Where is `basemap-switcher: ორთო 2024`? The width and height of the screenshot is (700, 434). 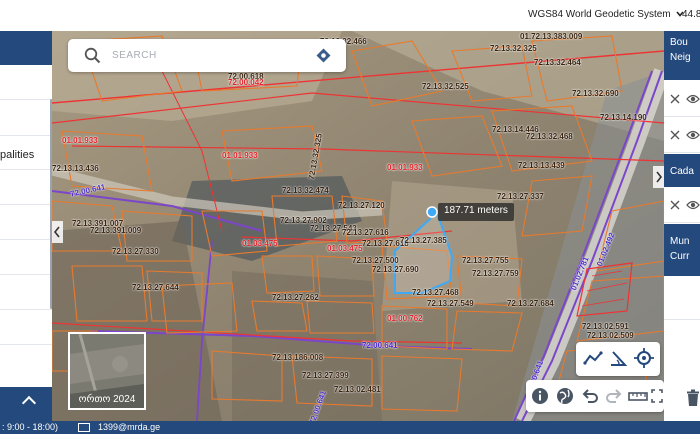 basemap-switcher: ორთო 2024 is located at coordinates (107, 371).